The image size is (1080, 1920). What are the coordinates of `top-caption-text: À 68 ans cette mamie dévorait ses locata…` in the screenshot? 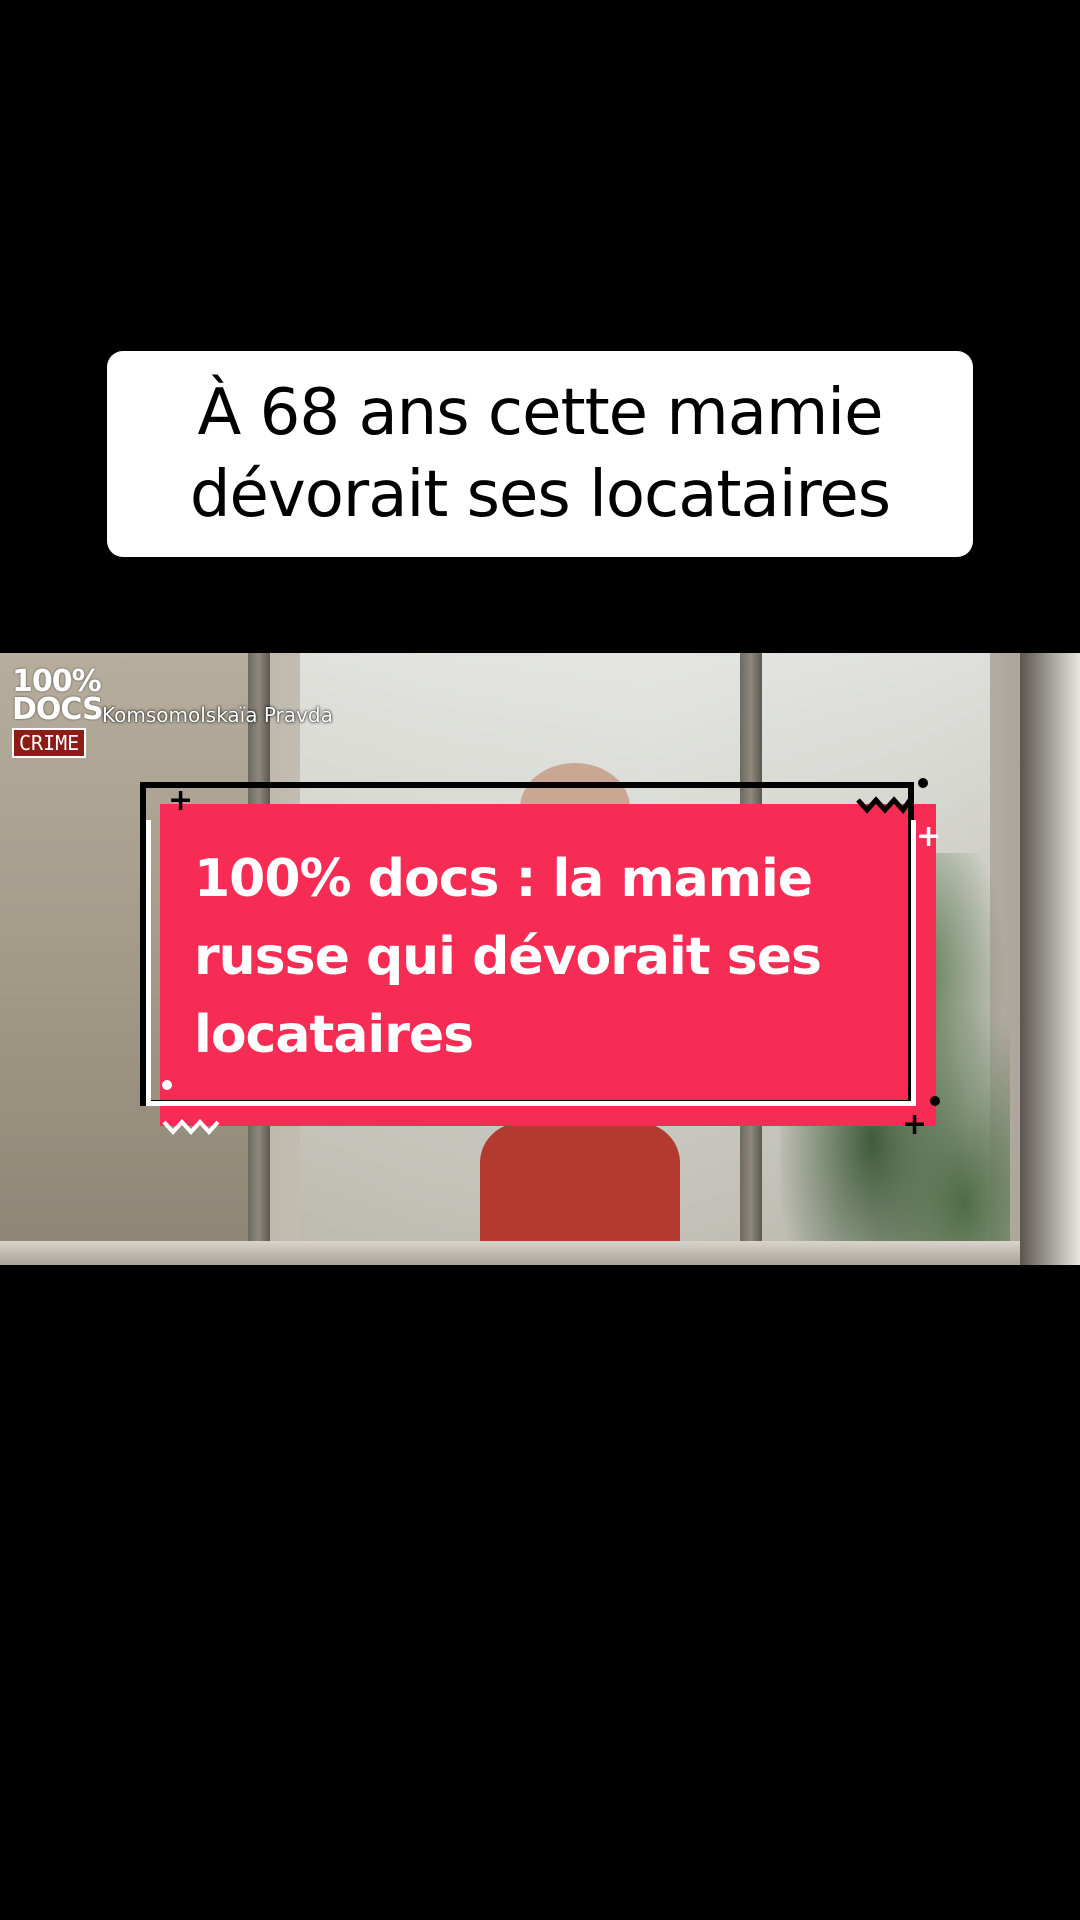 It's located at (540, 454).